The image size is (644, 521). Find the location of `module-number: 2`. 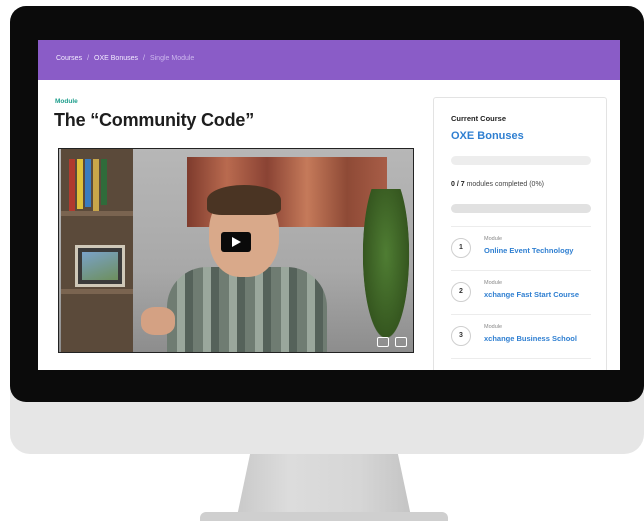

module-number: 2 is located at coordinates (461, 292).